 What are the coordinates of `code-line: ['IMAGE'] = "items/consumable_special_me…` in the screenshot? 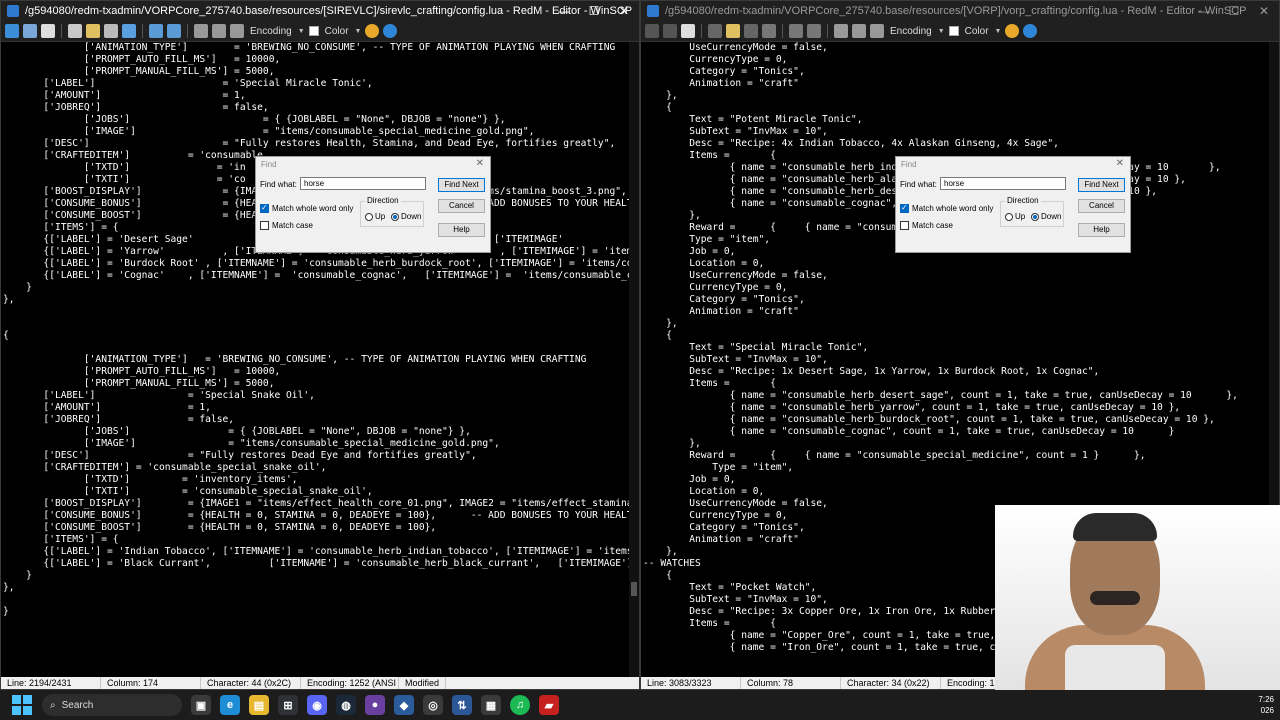 It's located at (321, 132).